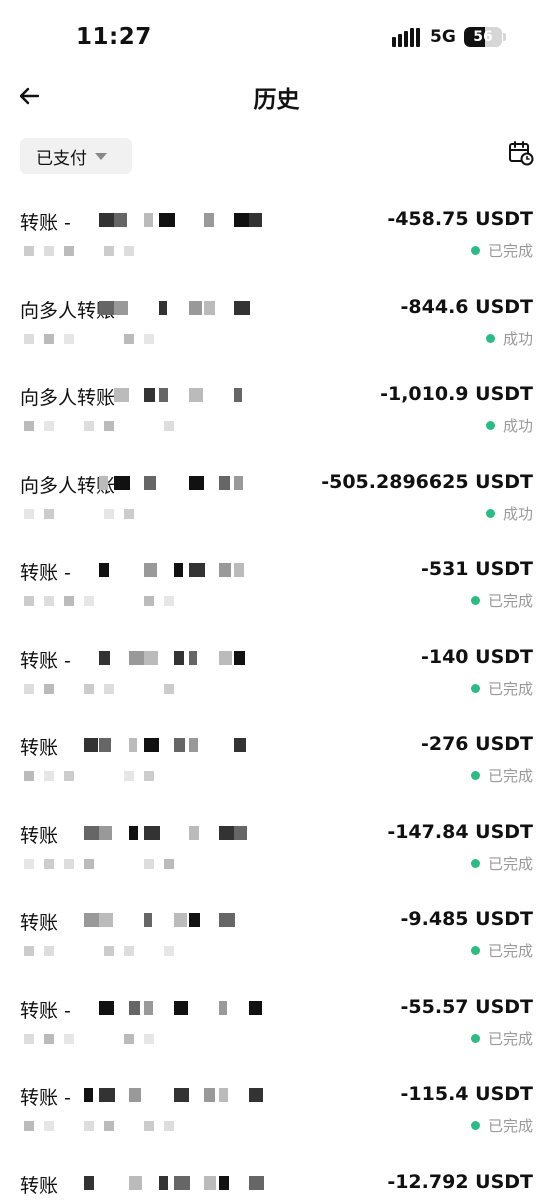 Image resolution: width=553 pixels, height=1200 pixels. Describe the element at coordinates (407, 37) in the screenshot. I see `signal-icon` at that location.